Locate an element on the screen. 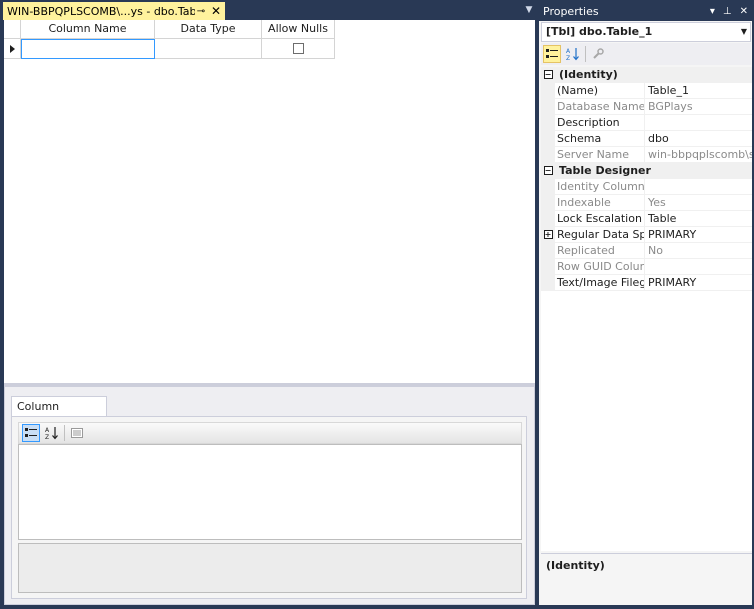 The height and width of the screenshot is (609, 754). category-table-designer: − Table Designer is located at coordinates (646, 171).